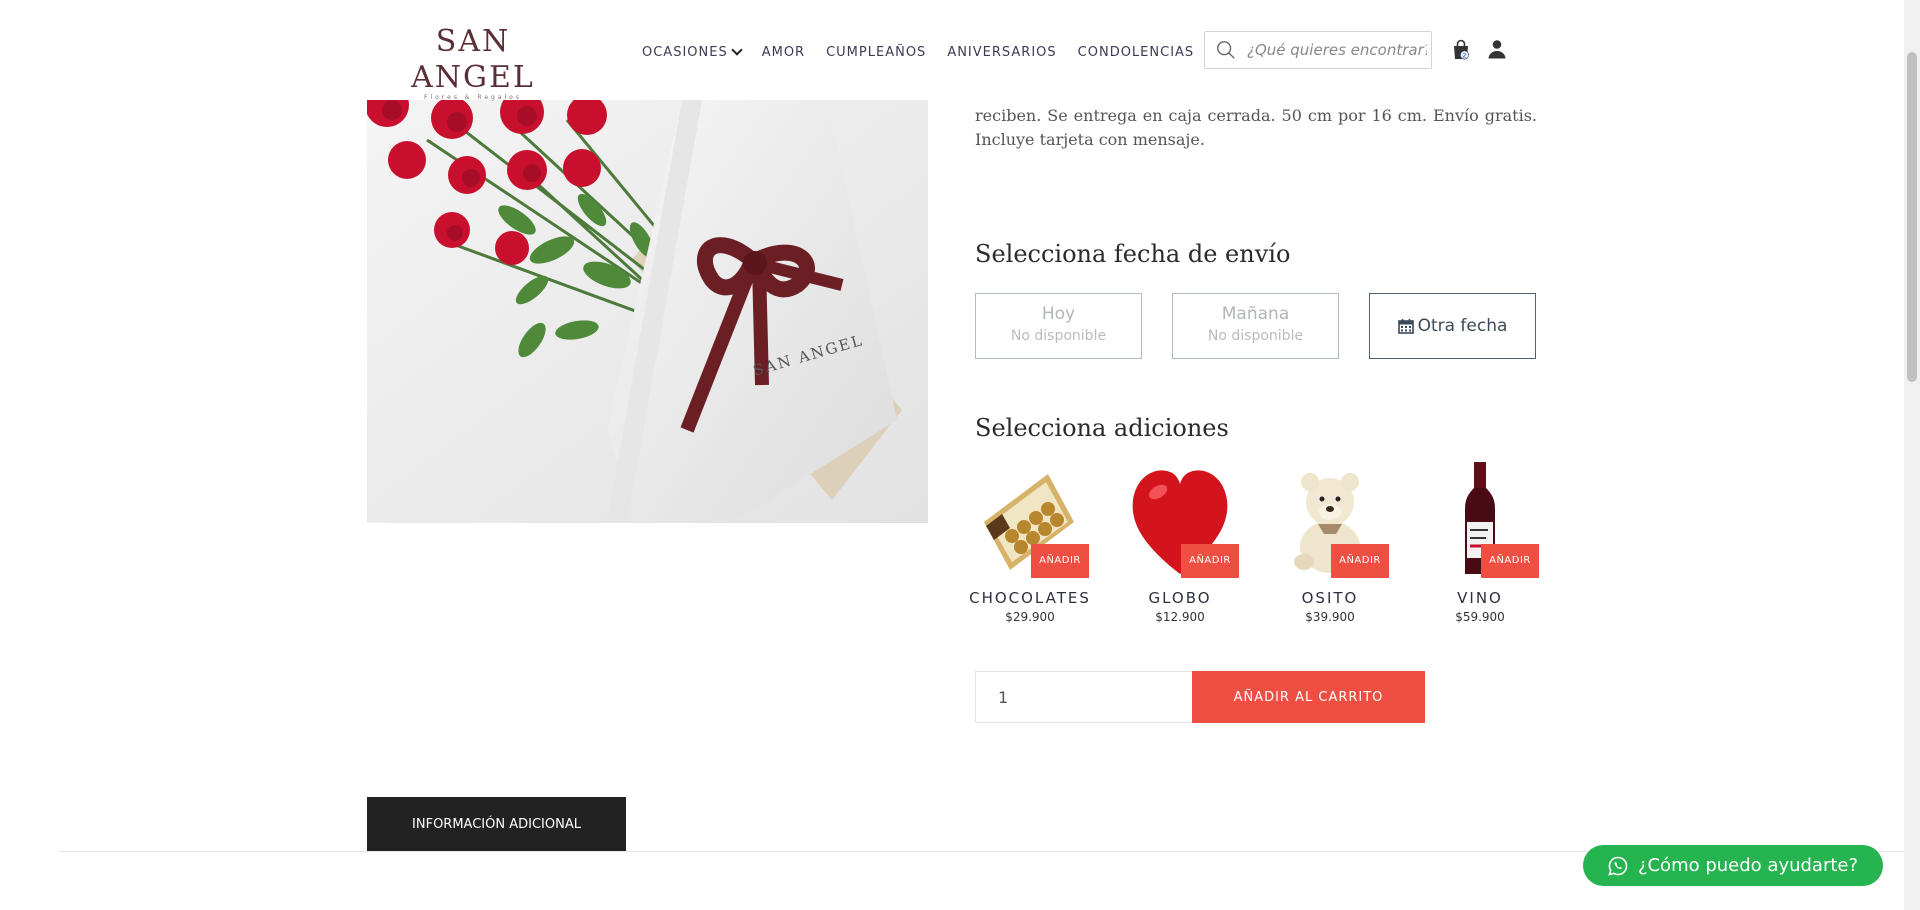 This screenshot has height=910, width=1920. What do you see at coordinates (1405, 326) in the screenshot?
I see `calendar-icon` at bounding box center [1405, 326].